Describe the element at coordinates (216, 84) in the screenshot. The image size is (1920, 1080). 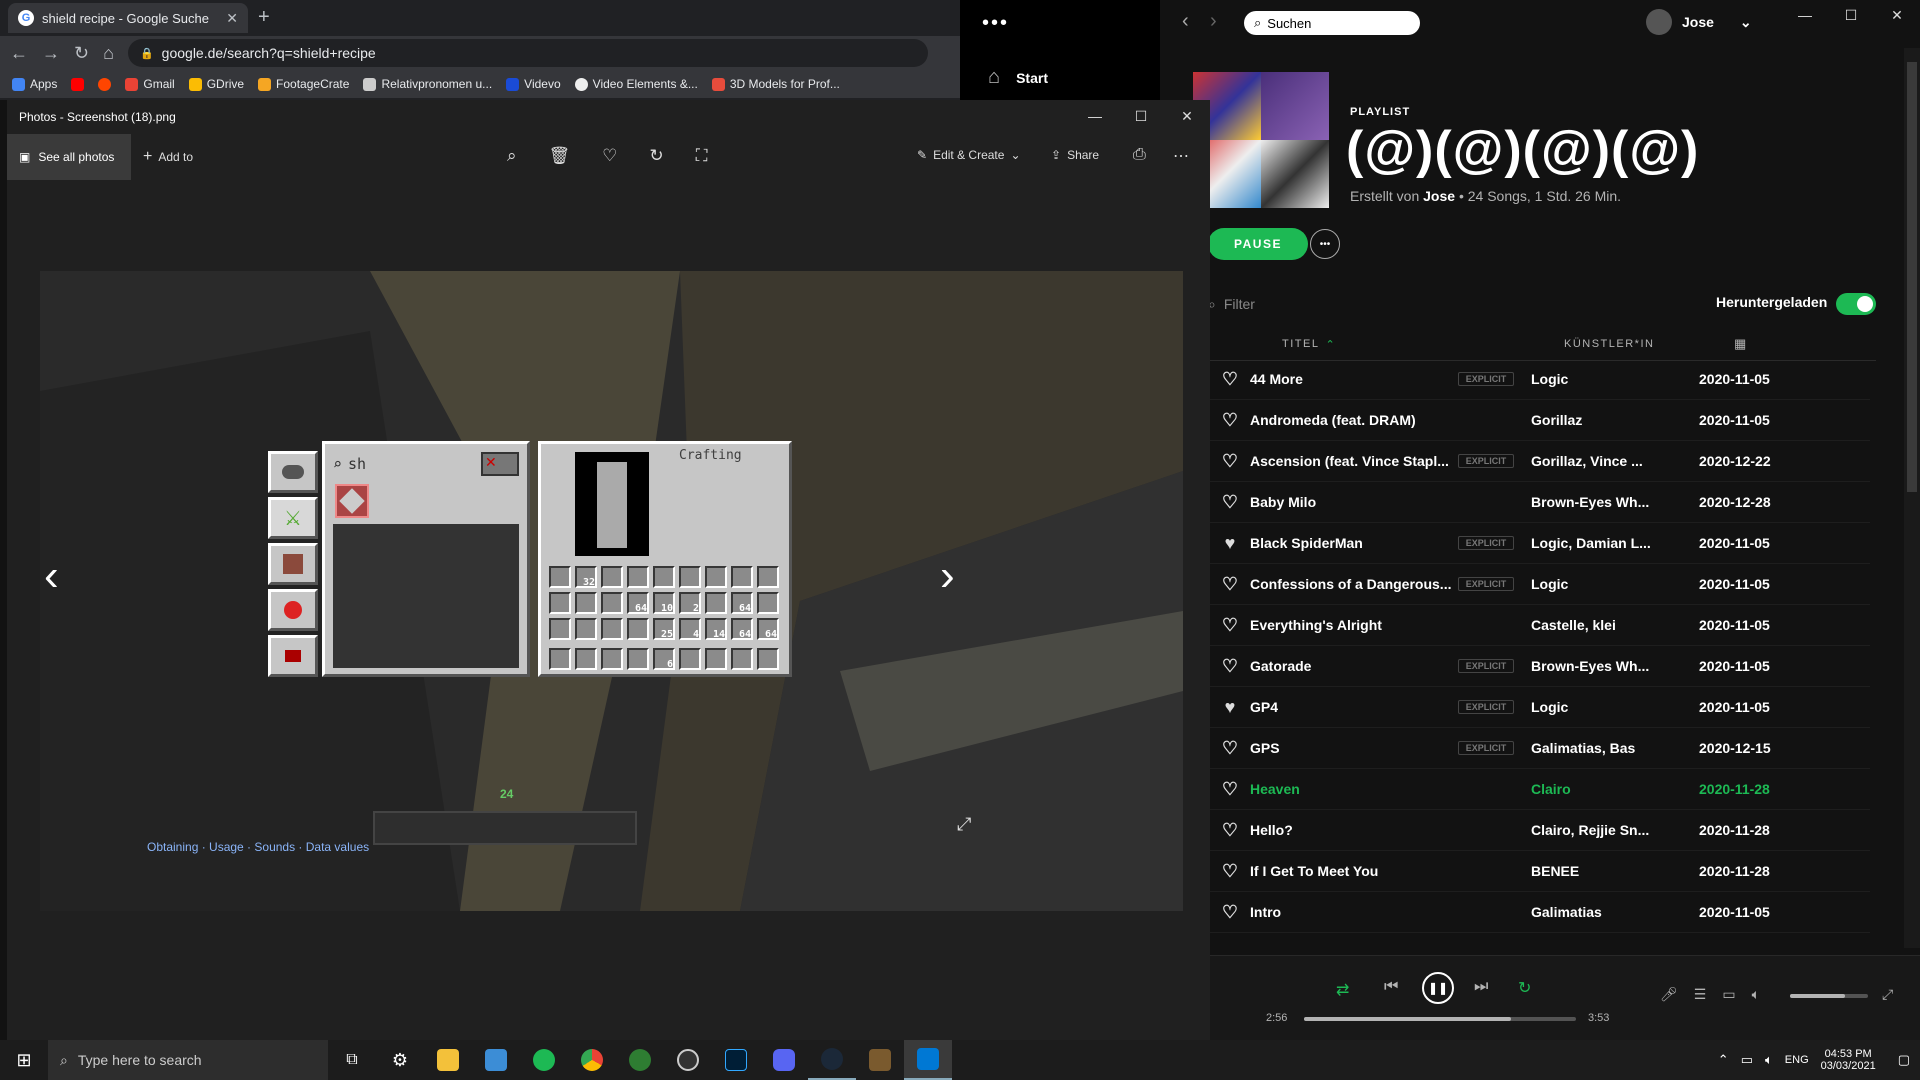
I see `bookmark-gdrive: GDrive` at that location.